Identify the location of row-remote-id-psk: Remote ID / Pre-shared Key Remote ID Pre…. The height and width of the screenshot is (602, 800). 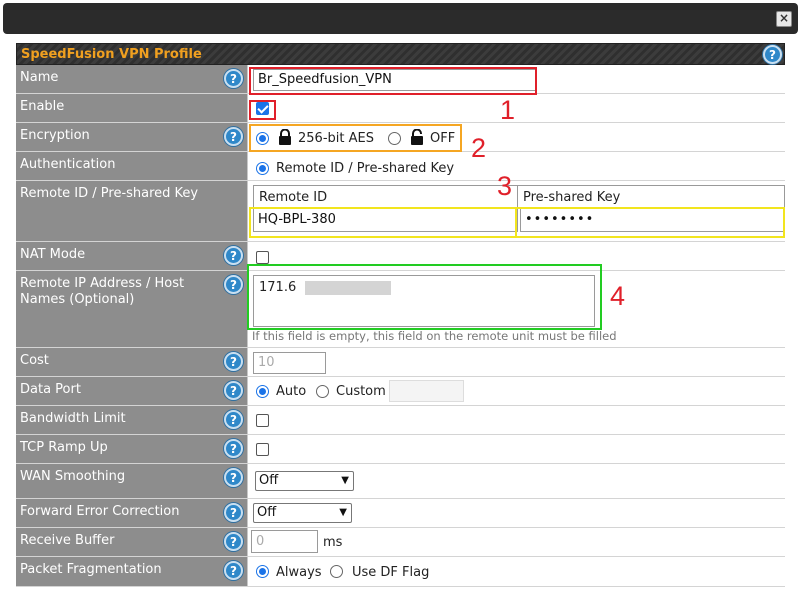
(400, 211).